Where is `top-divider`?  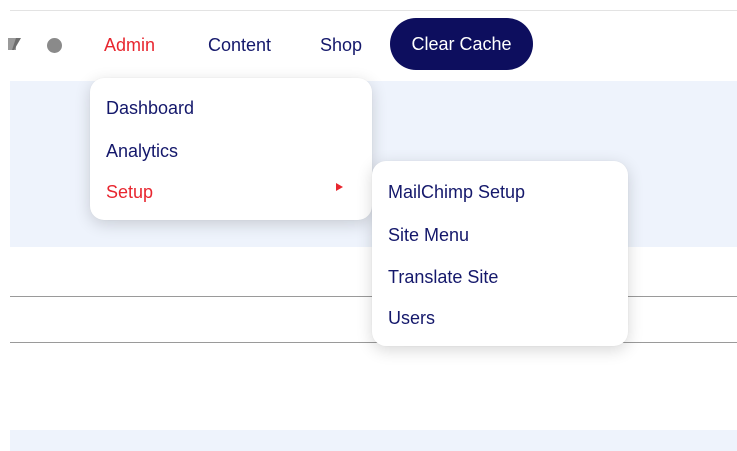
top-divider is located at coordinates (373, 10).